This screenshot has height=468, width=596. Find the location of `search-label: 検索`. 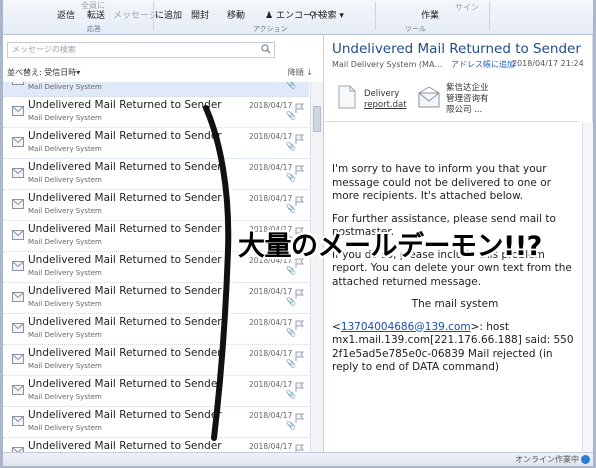

search-label: 検索 is located at coordinates (327, 16).